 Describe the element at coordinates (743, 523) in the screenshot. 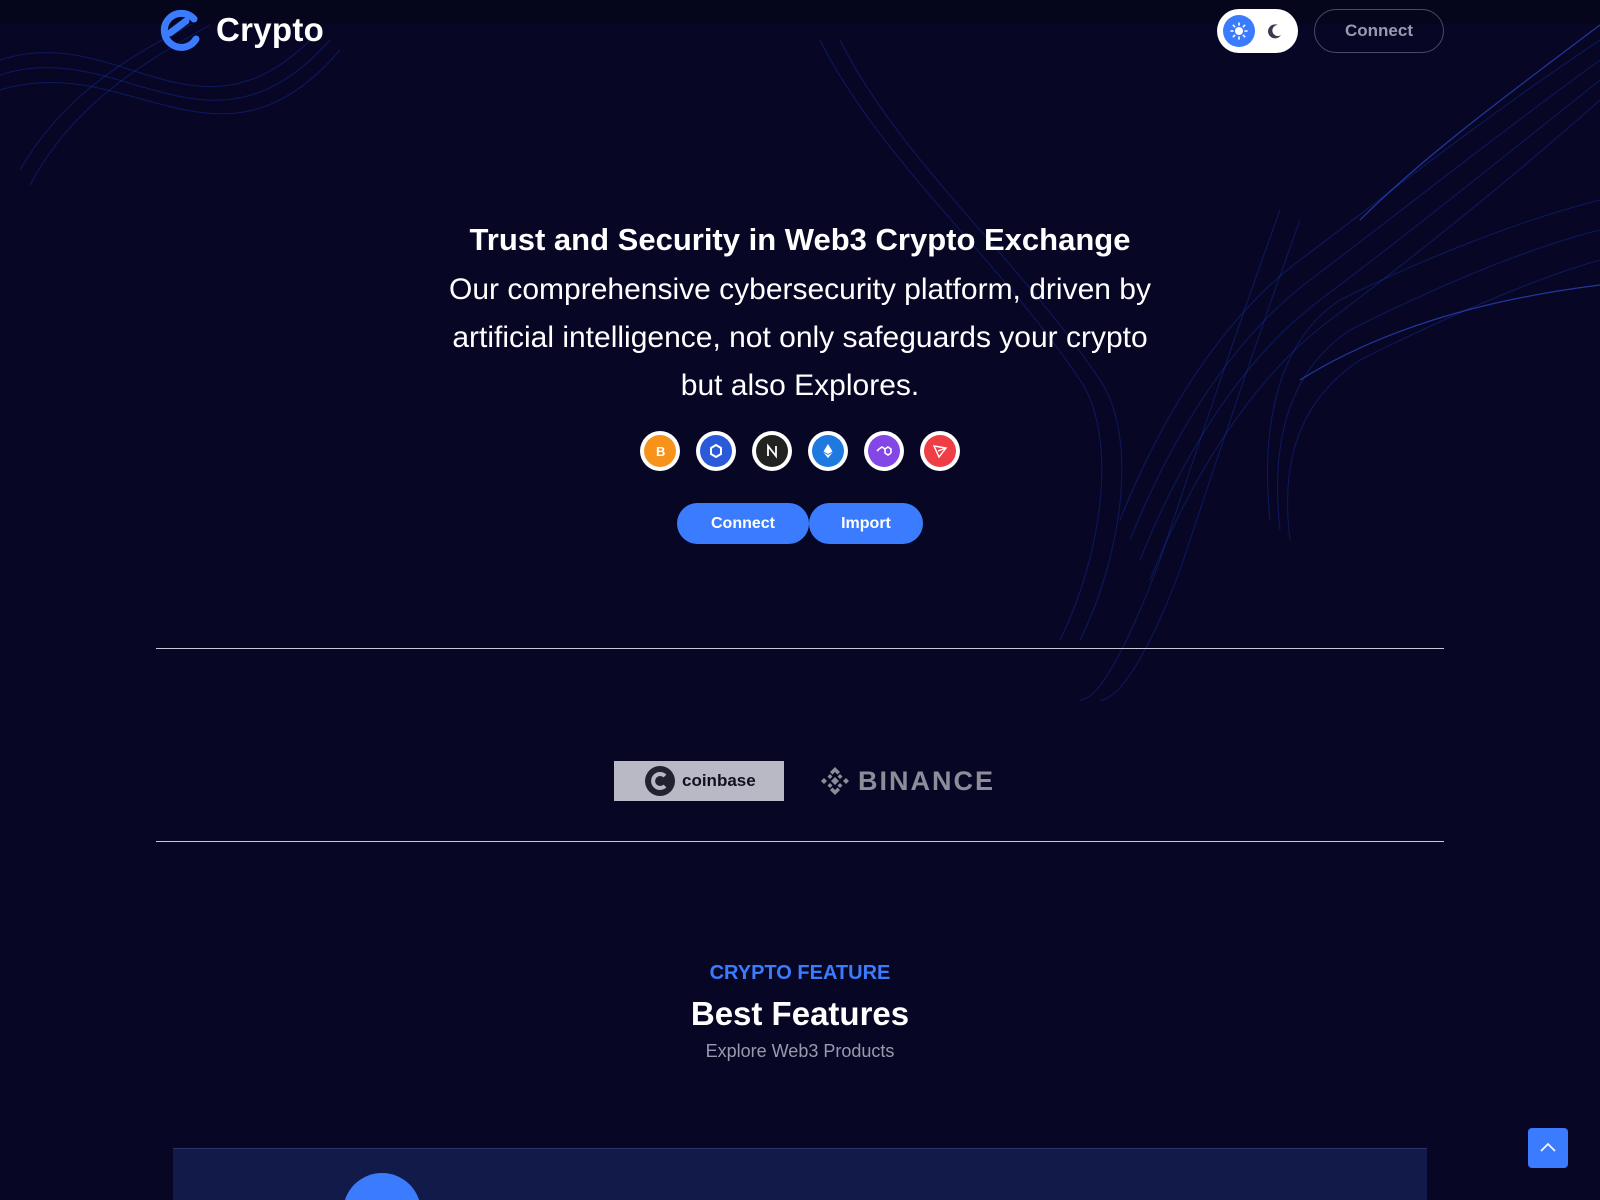

I see `hero-connect-button: Connect` at that location.